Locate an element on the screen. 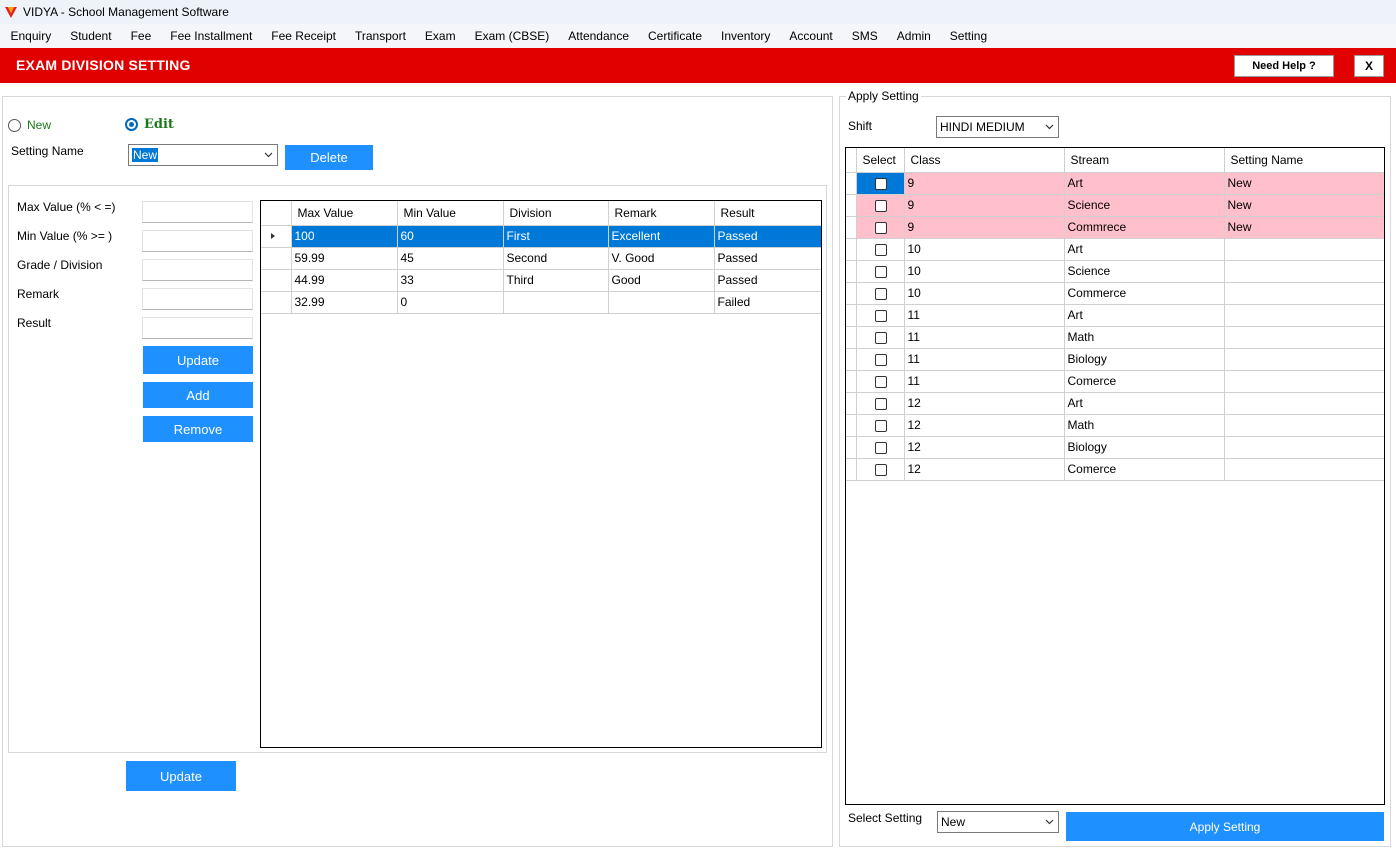 This screenshot has height=850, width=1396. table-row: 59.99 45 Second V. Good Passed is located at coordinates (541, 258).